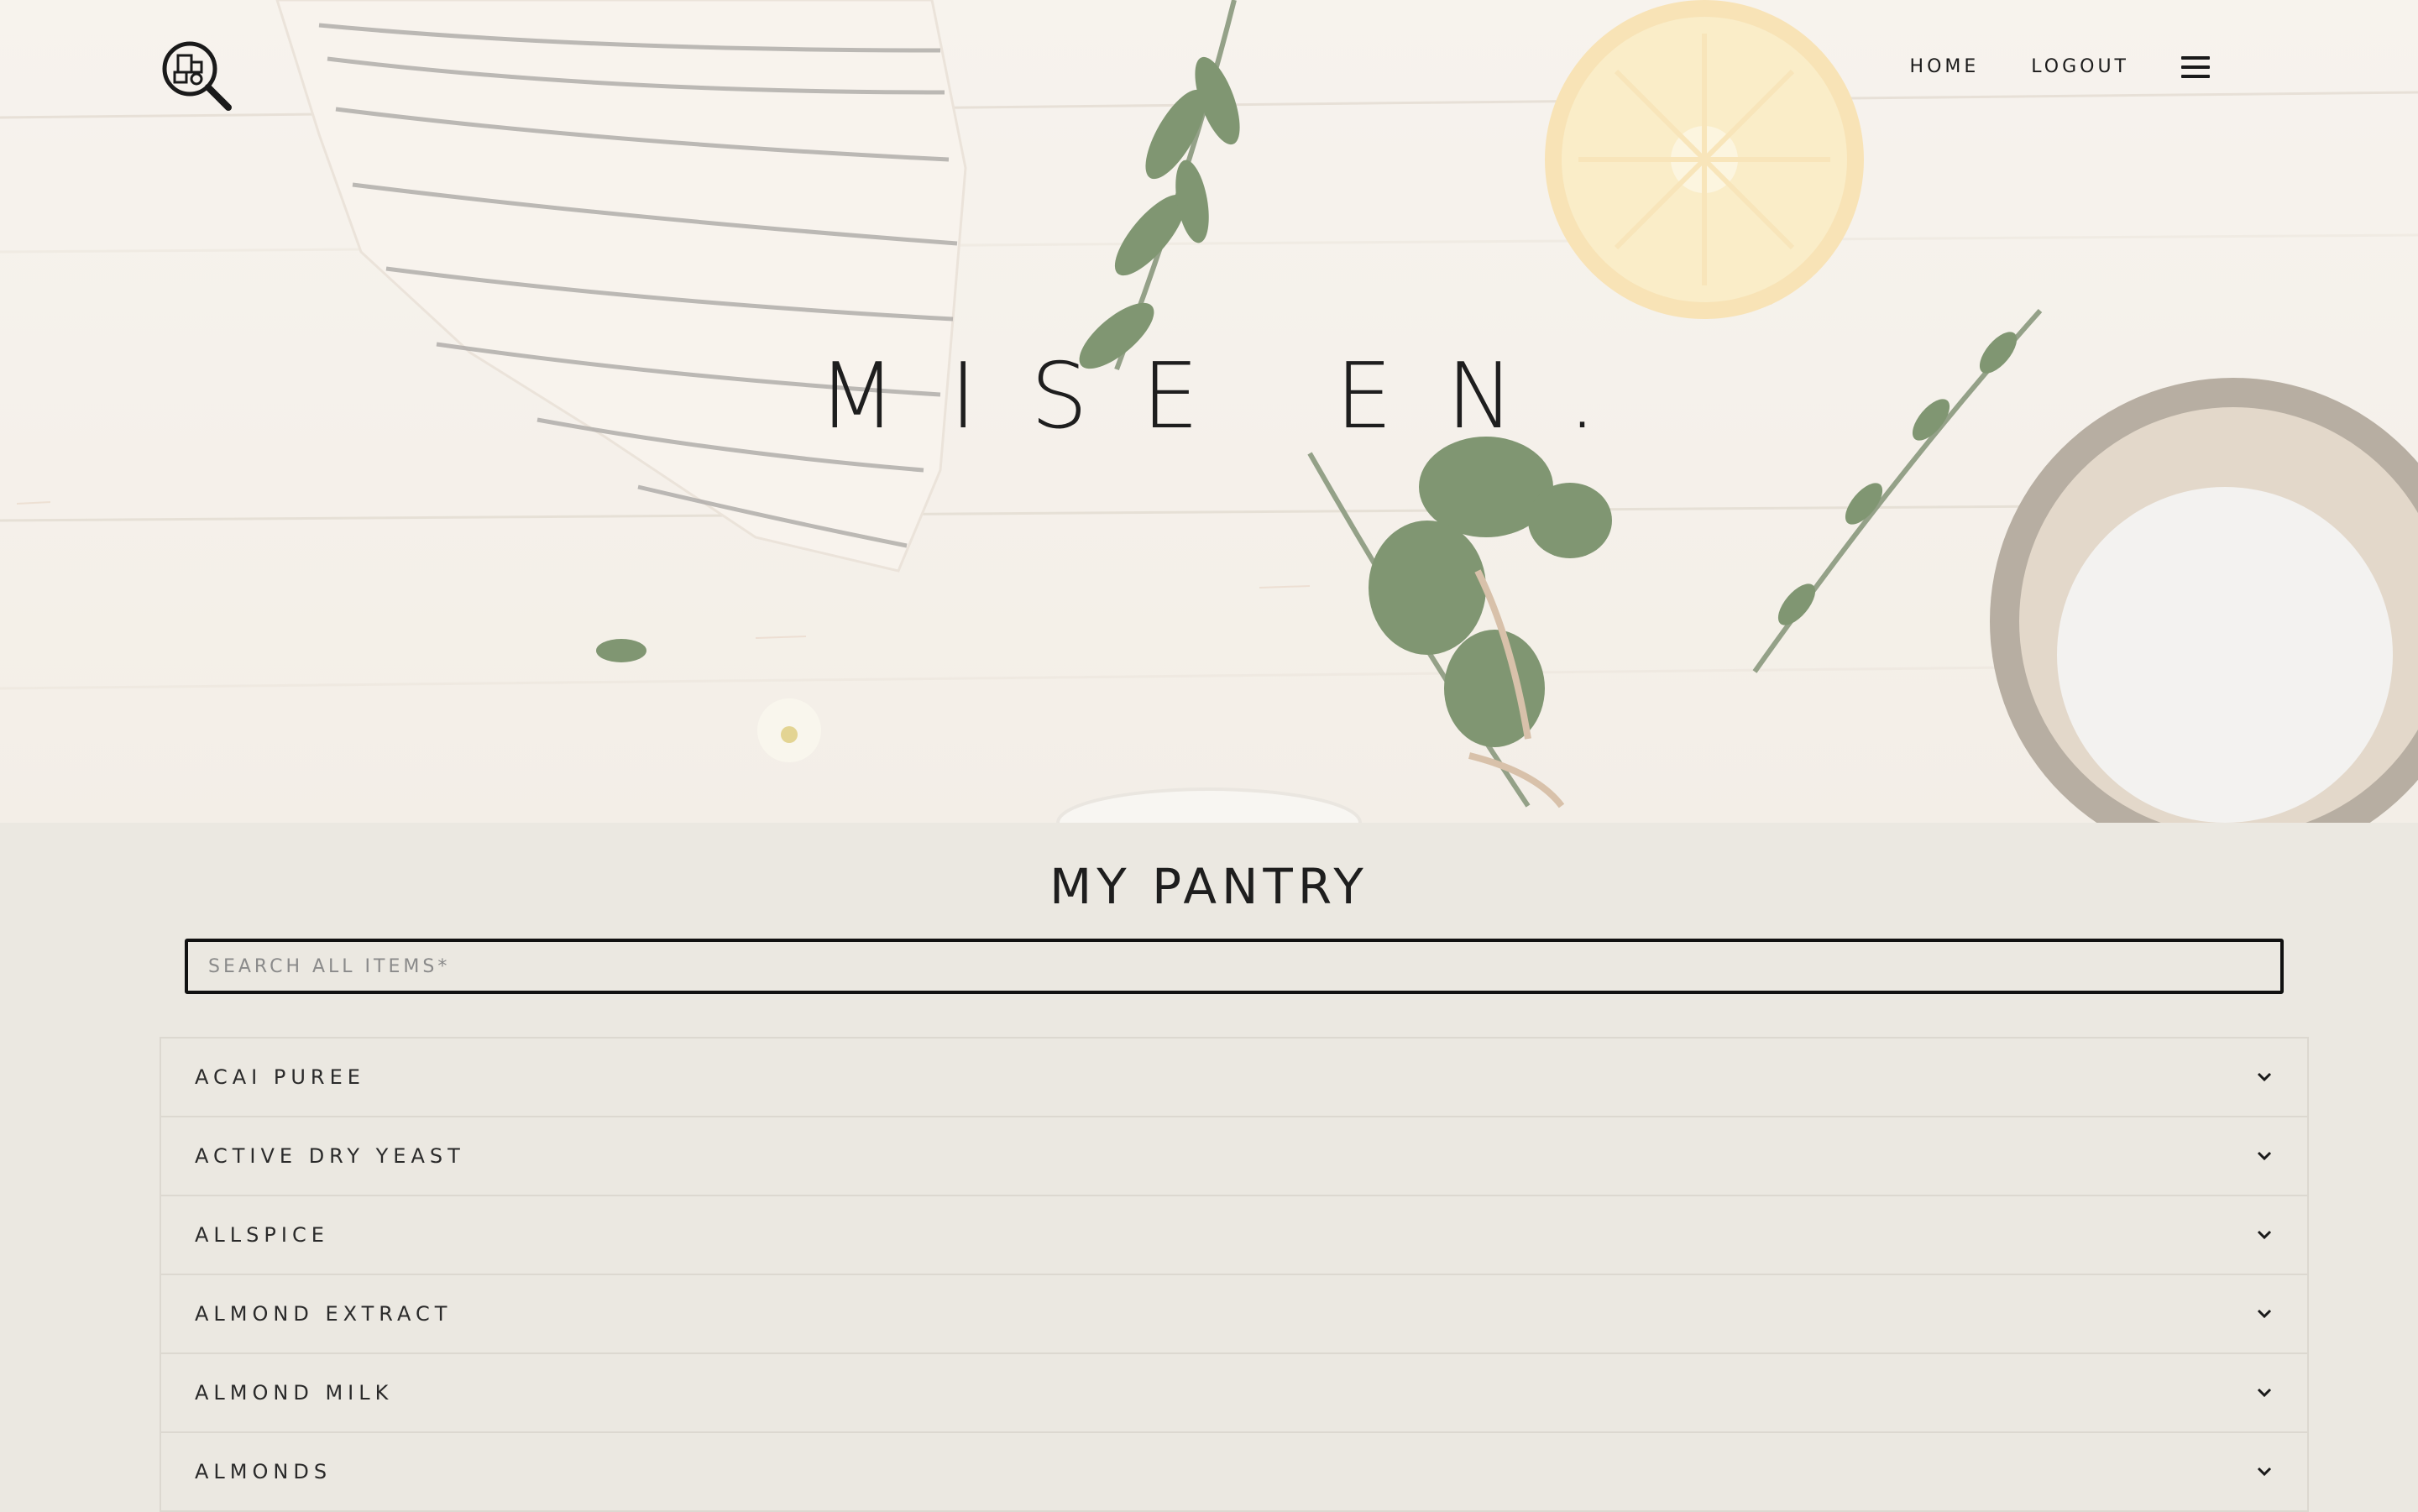 The height and width of the screenshot is (1512, 2418). Describe the element at coordinates (1234, 1472) in the screenshot. I see `list-item: ALMONDS` at that location.